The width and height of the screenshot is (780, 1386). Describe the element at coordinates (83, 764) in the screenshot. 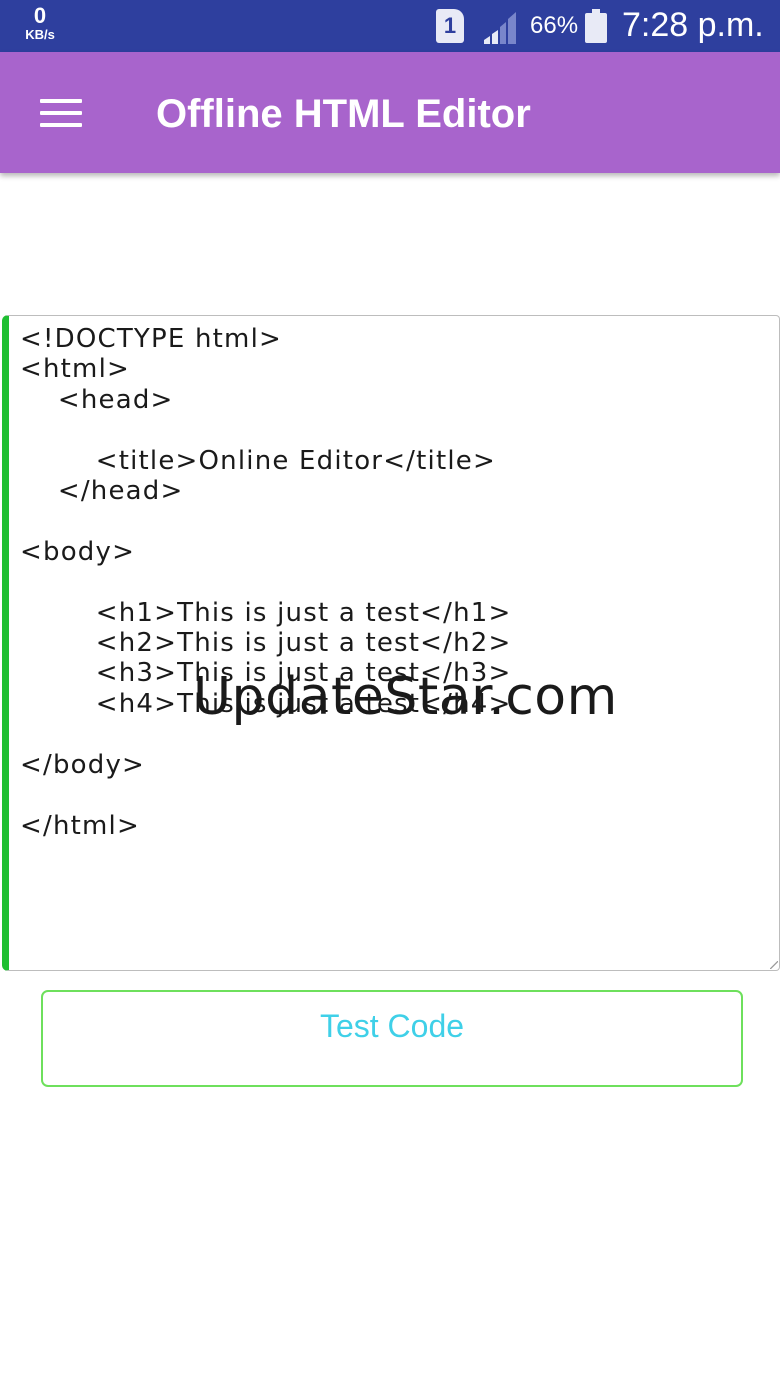

I see `code-line: </body>` at that location.